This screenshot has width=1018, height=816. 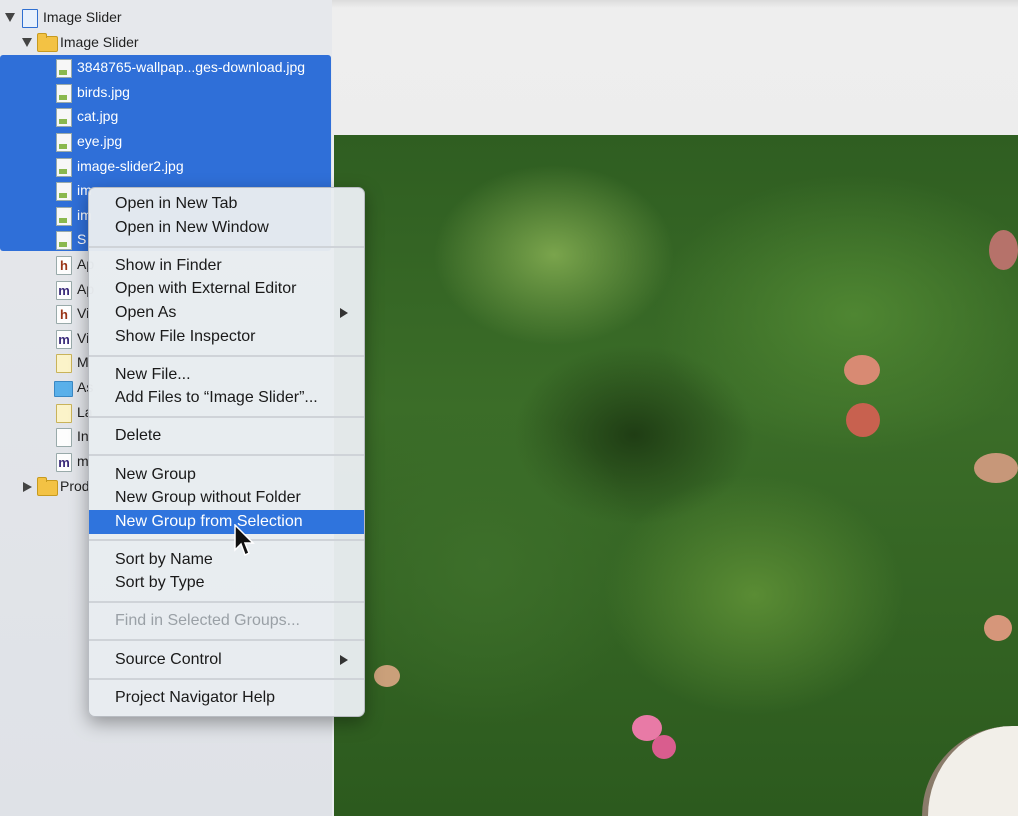 I want to click on nav-row-file: 3848765-wallpap...ges-download.jpg, so click(x=166, y=67).